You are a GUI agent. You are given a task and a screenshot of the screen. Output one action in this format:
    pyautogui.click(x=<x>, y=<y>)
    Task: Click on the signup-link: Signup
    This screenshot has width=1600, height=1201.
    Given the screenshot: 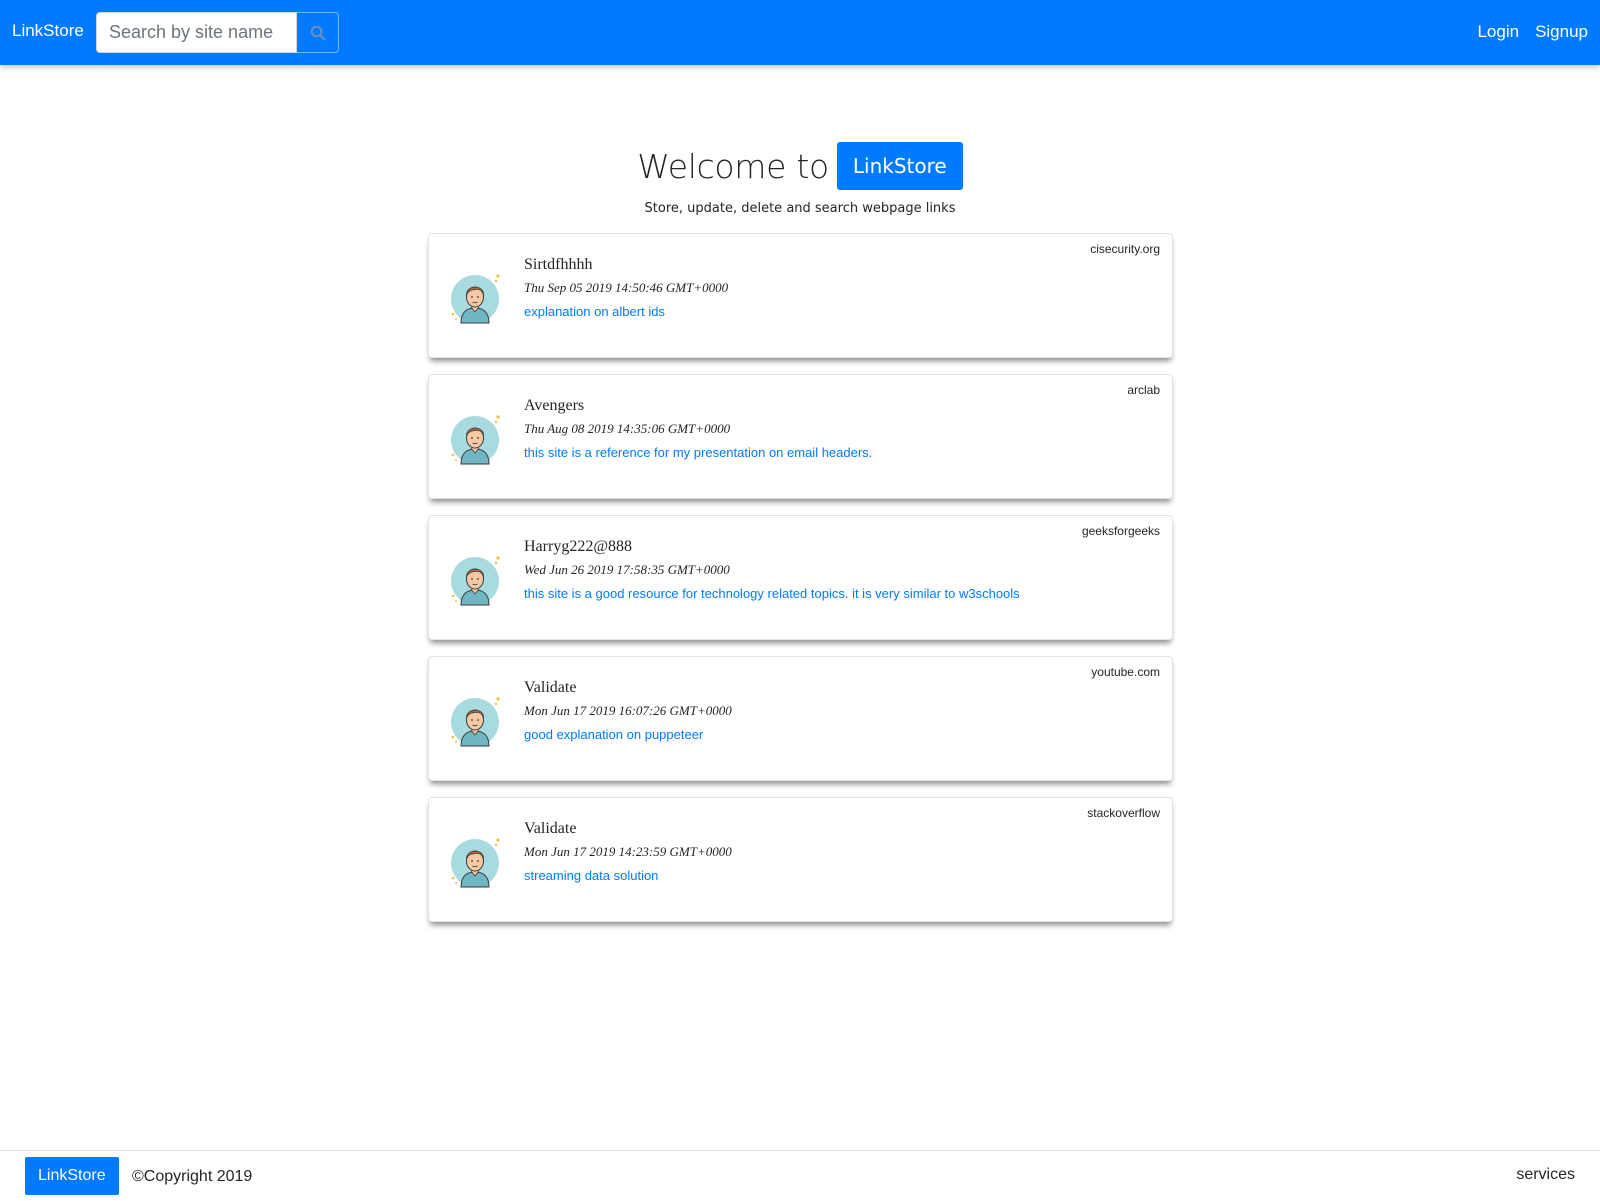 What is the action you would take?
    pyautogui.click(x=1561, y=32)
    